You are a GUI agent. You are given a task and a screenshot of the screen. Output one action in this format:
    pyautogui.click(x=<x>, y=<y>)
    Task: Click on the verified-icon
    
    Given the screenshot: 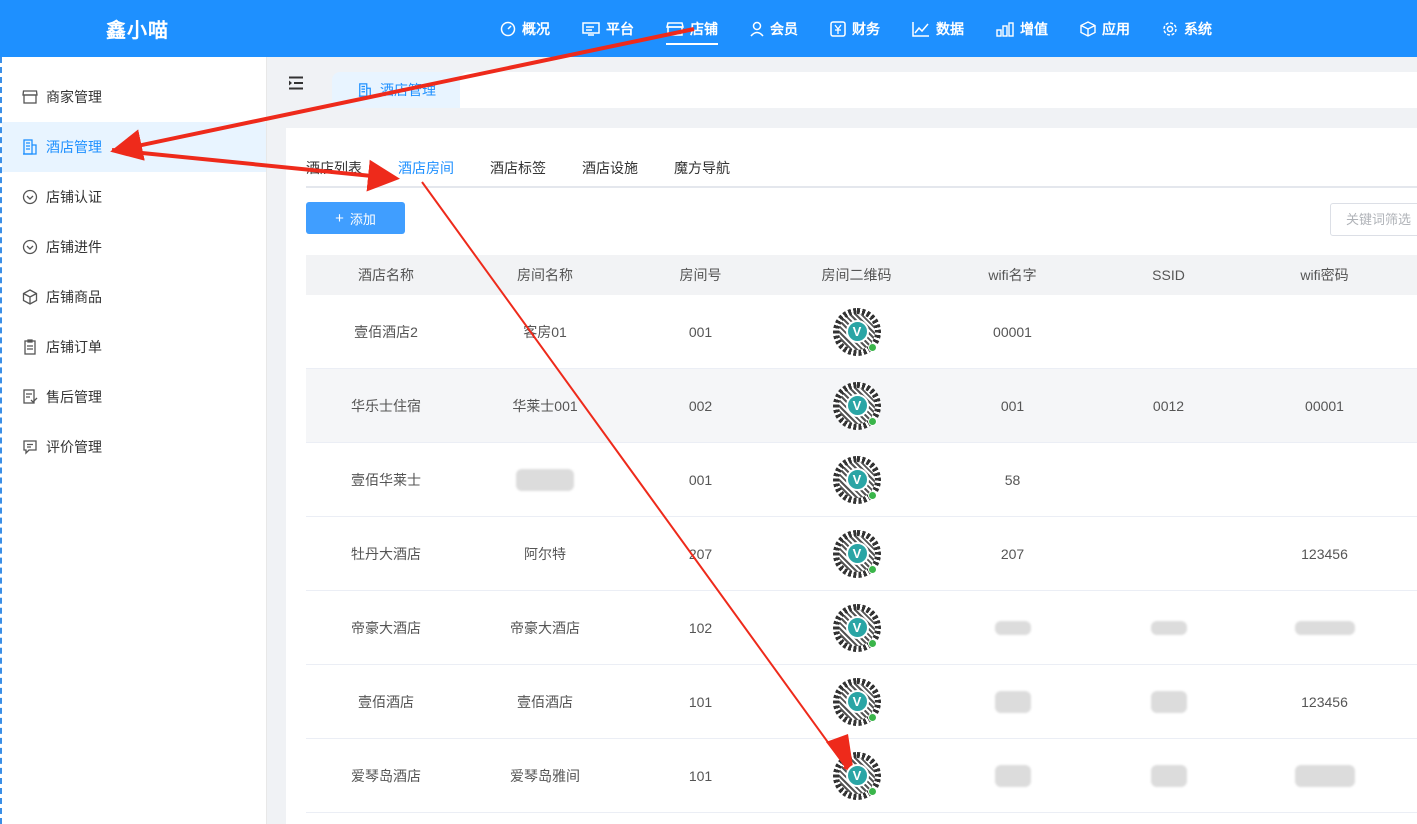 What is the action you would take?
    pyautogui.click(x=30, y=247)
    